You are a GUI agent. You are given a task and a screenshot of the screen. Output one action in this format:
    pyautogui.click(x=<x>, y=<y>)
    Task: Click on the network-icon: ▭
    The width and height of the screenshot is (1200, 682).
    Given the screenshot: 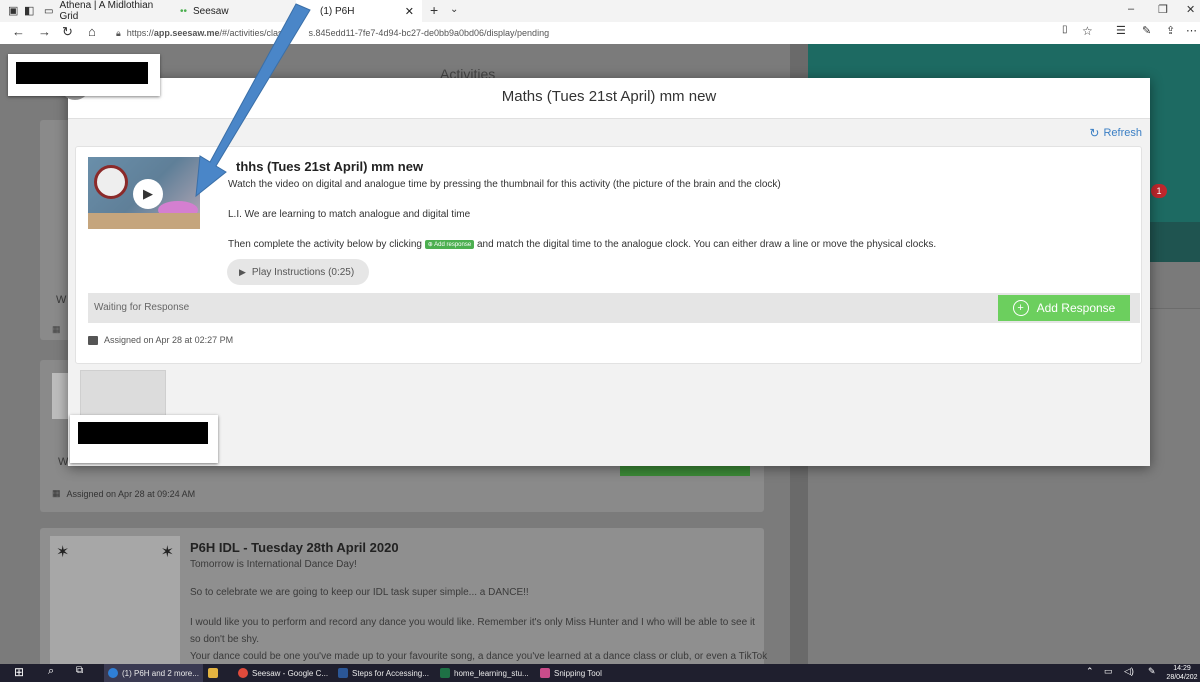 What is the action you would take?
    pyautogui.click(x=1108, y=671)
    